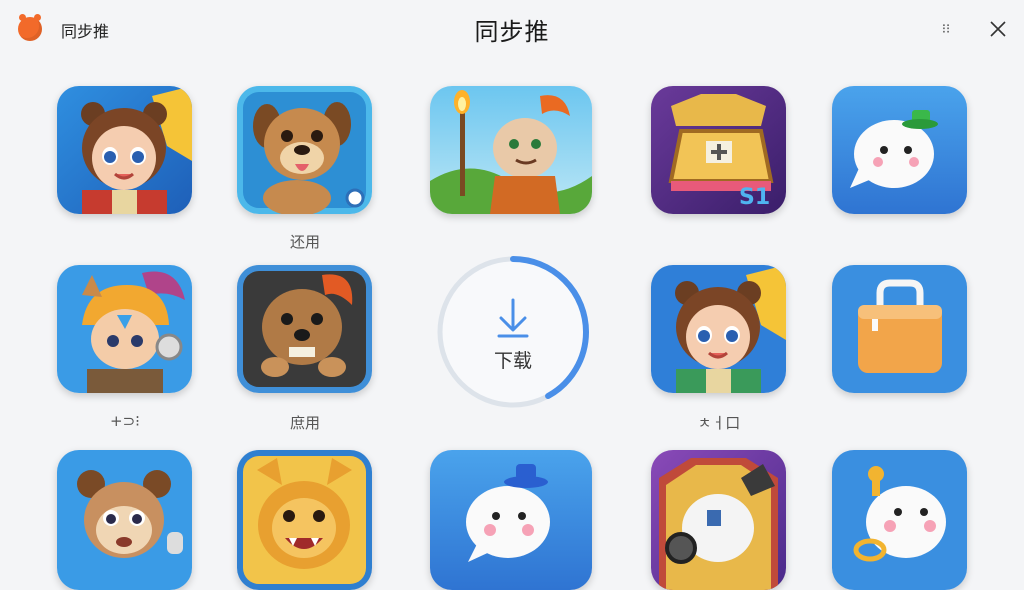 This screenshot has height=590, width=1024. I want to click on app-tile-4: S1, so click(718, 150).